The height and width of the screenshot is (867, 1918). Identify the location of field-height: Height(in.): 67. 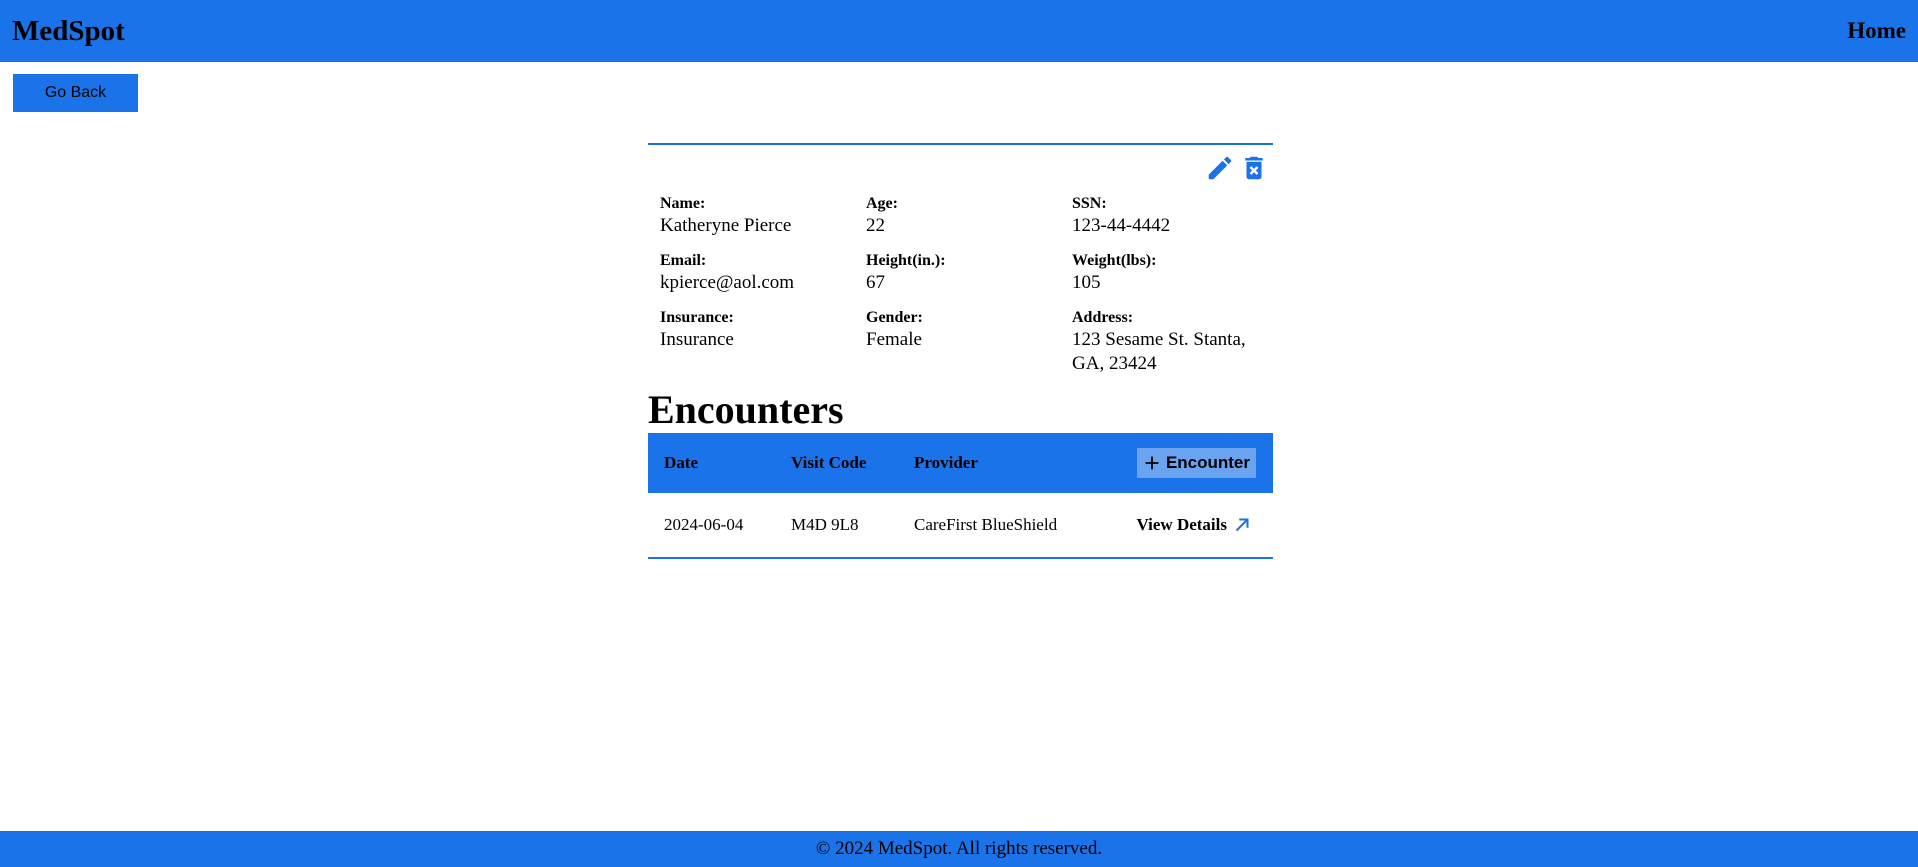
(969, 273).